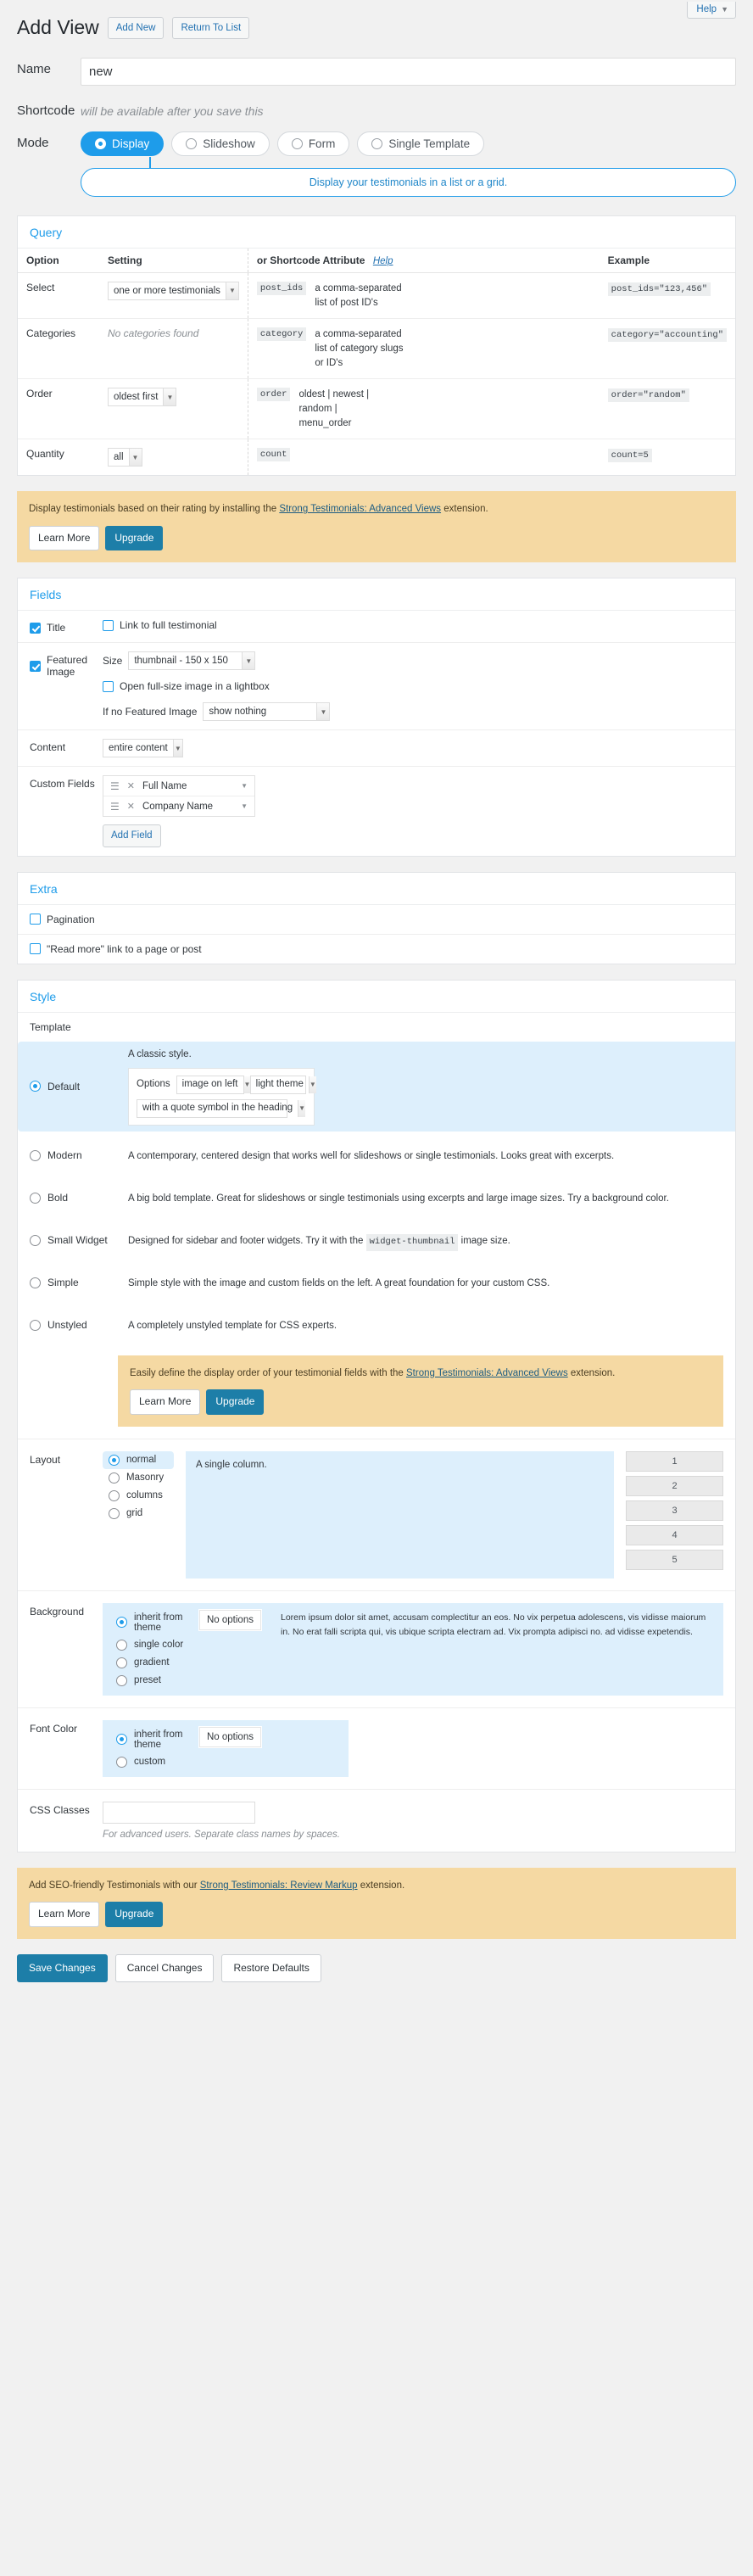 The height and width of the screenshot is (2576, 753). Describe the element at coordinates (211, 28) in the screenshot. I see `return-to-list-button: Return To List` at that location.